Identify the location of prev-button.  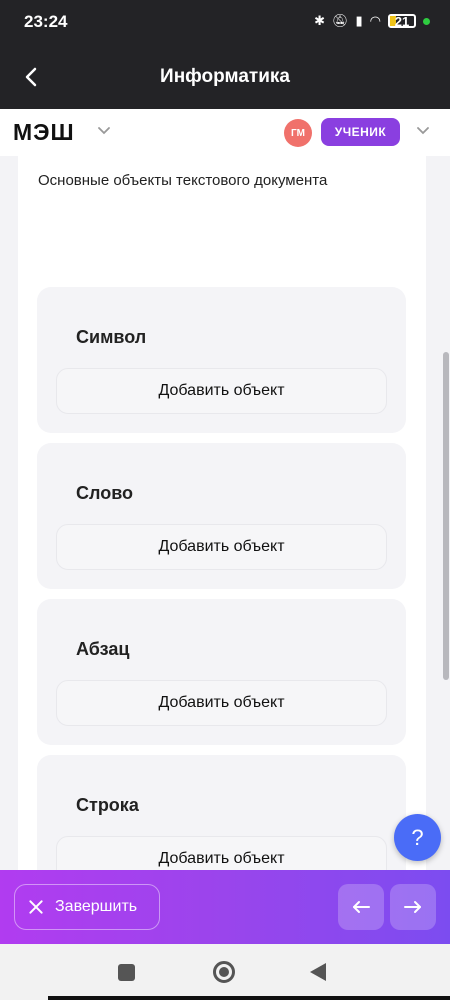
(361, 907).